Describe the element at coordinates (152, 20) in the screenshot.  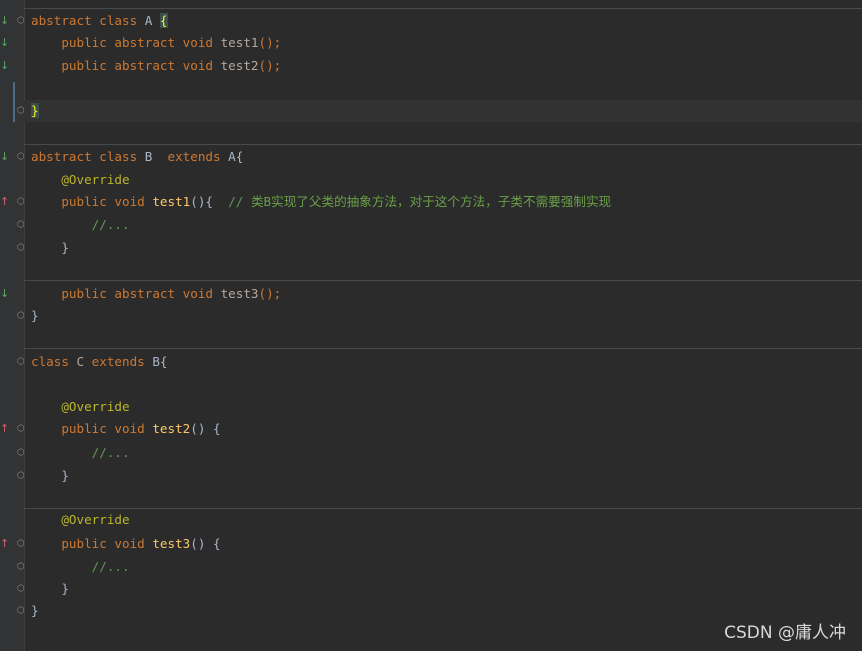
I see `code-token: A` at that location.